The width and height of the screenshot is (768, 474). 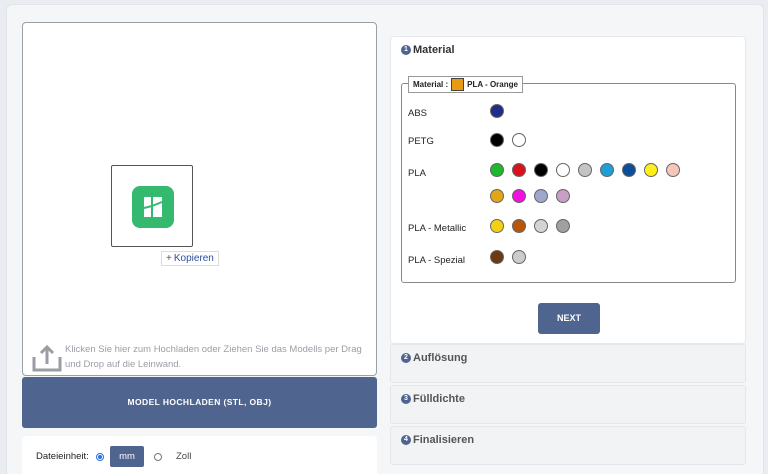 I want to click on model-thumbnail, so click(x=152, y=206).